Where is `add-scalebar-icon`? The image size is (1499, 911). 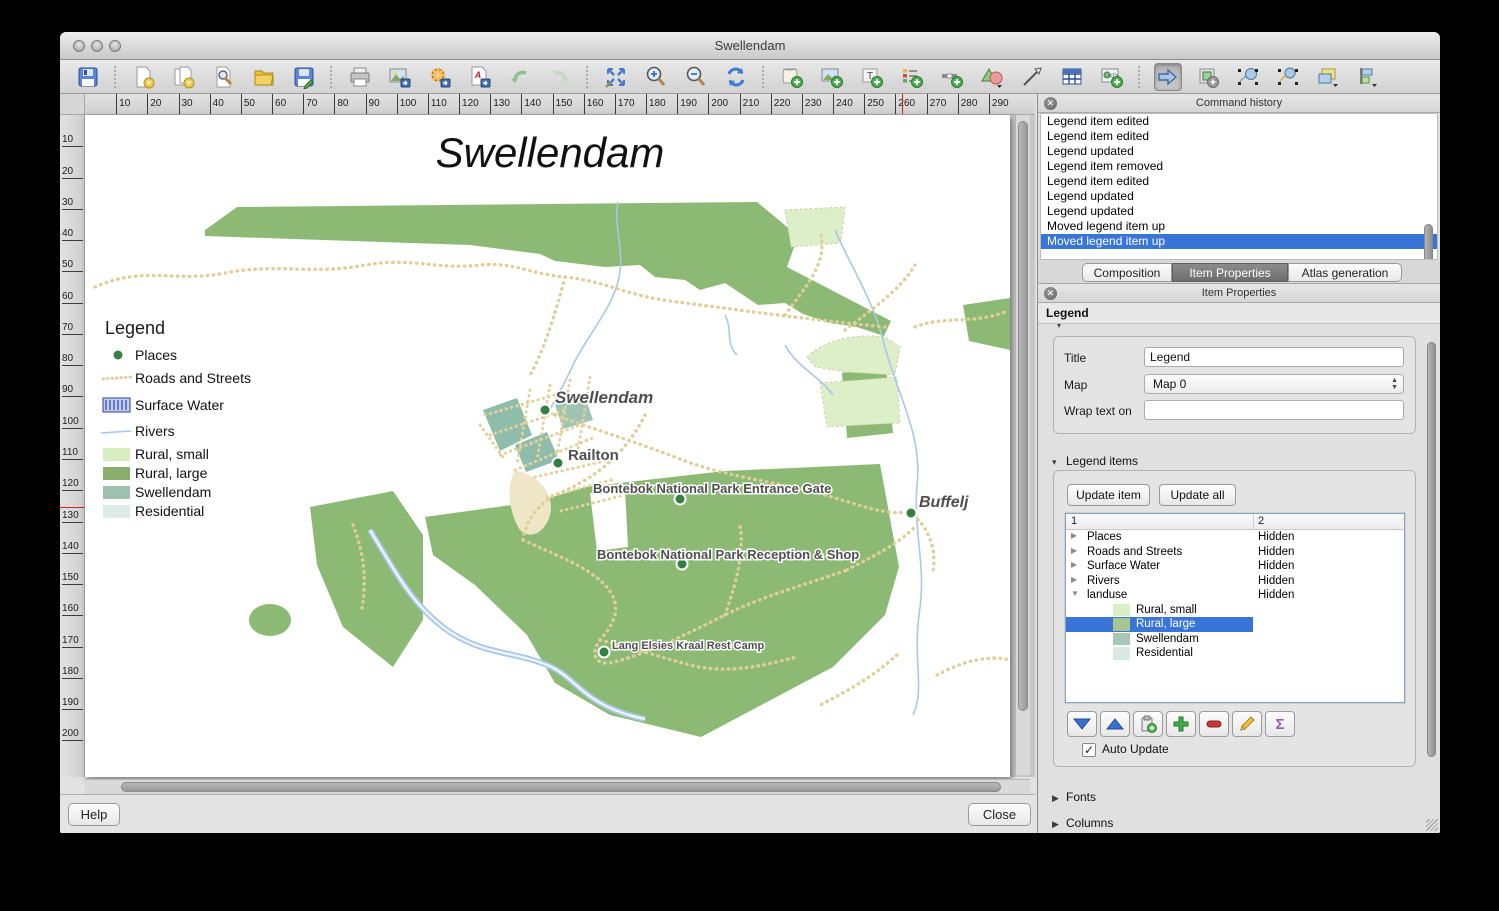 add-scalebar-icon is located at coordinates (952, 77).